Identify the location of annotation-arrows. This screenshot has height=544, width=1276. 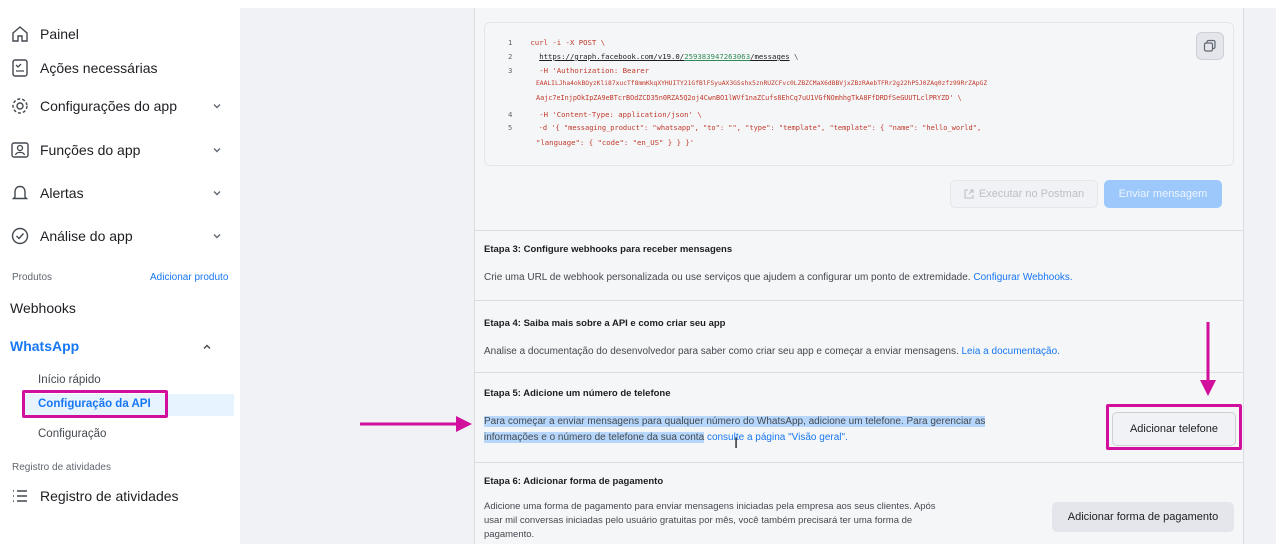
(788, 377).